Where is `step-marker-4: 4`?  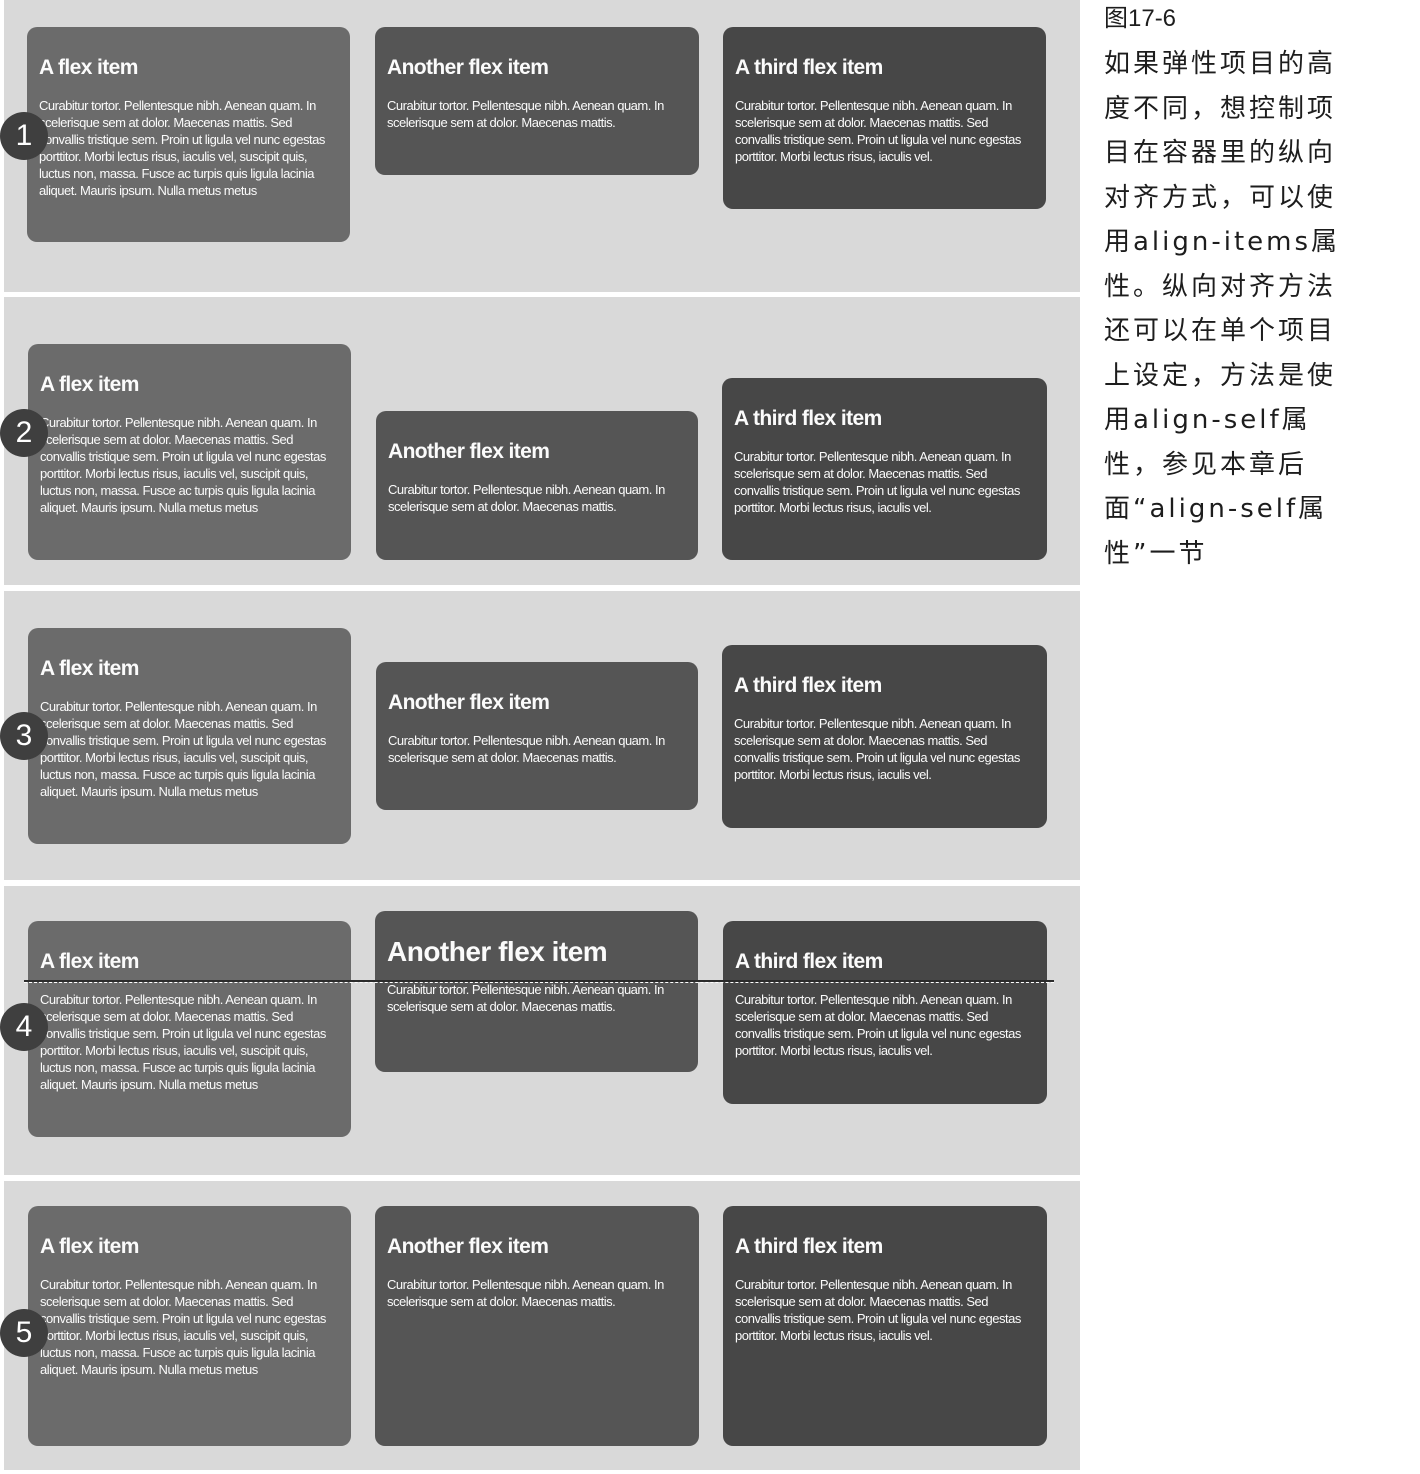
step-marker-4: 4 is located at coordinates (24, 1027).